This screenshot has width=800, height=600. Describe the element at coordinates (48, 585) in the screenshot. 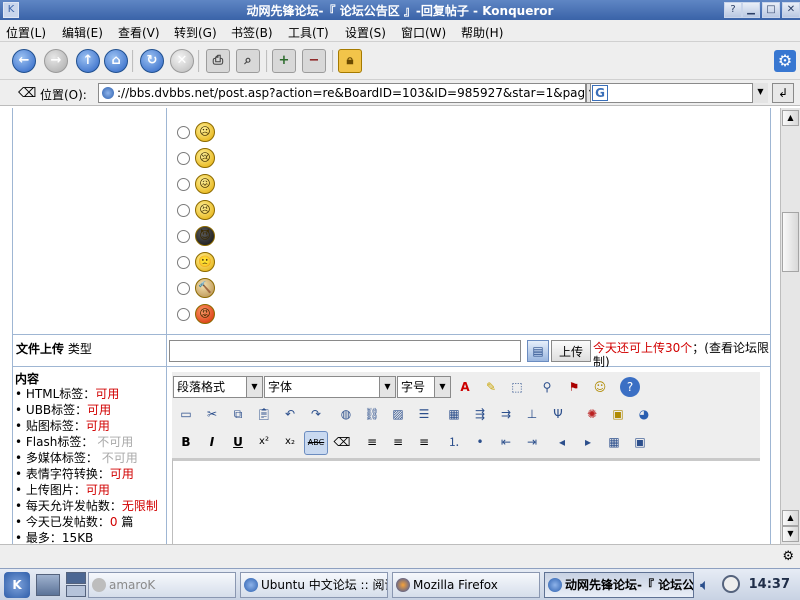

I see `show-desktop-button` at that location.